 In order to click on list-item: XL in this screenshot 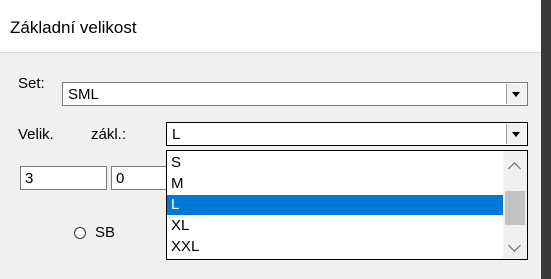, I will do `click(335, 226)`.